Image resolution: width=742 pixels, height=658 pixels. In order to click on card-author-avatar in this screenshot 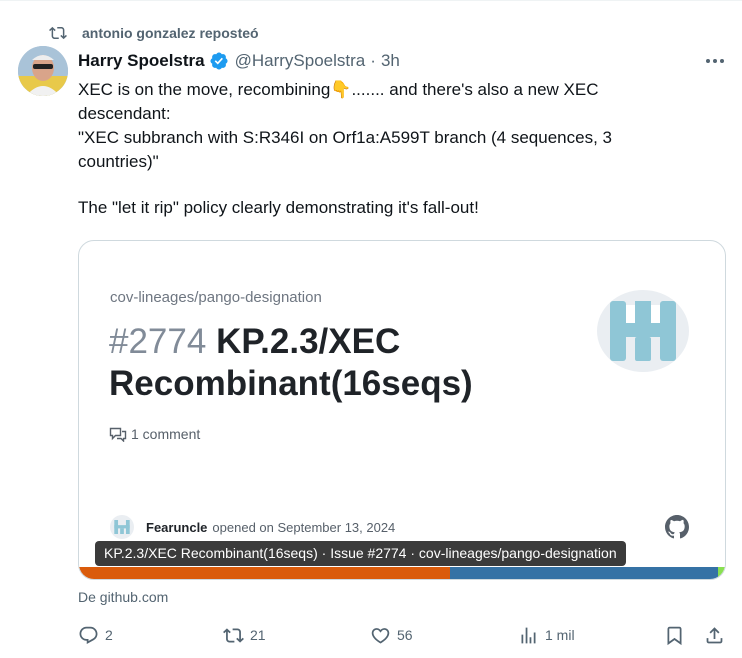, I will do `click(122, 527)`.